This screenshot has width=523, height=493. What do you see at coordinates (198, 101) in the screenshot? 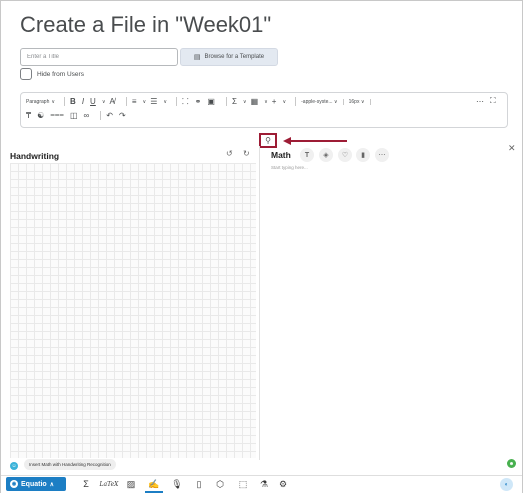
I see `link-icon: ⚭` at bounding box center [198, 101].